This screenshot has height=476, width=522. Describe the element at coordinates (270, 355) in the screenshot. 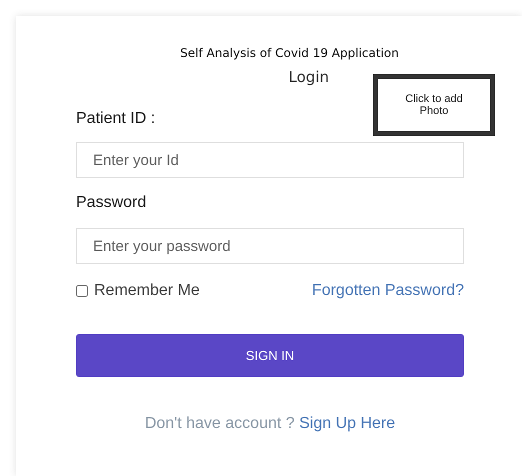

I see `sign-in-button: SIGN IN` at that location.